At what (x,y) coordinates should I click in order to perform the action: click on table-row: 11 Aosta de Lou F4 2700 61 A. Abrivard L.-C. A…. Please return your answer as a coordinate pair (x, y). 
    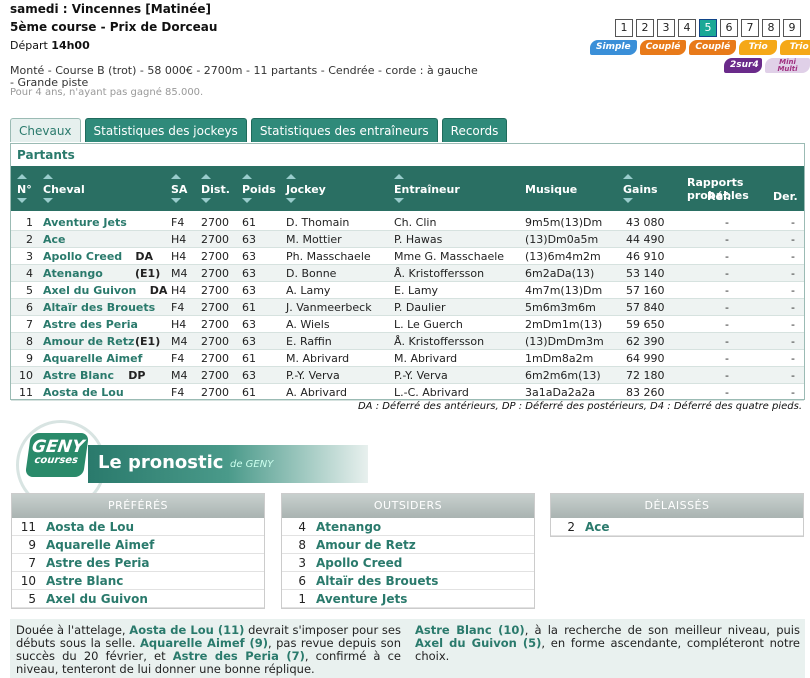
    Looking at the image, I should click on (407, 392).